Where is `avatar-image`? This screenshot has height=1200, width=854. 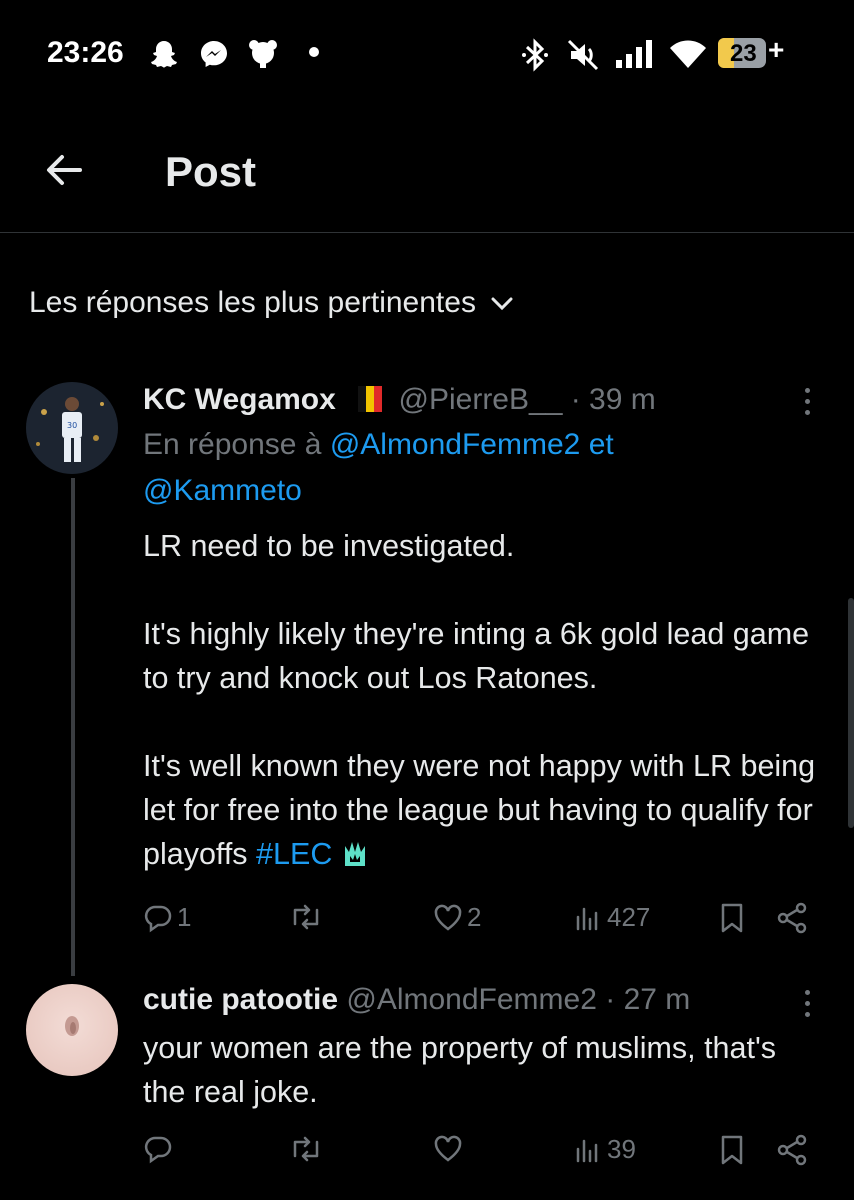 avatar-image is located at coordinates (72, 1030).